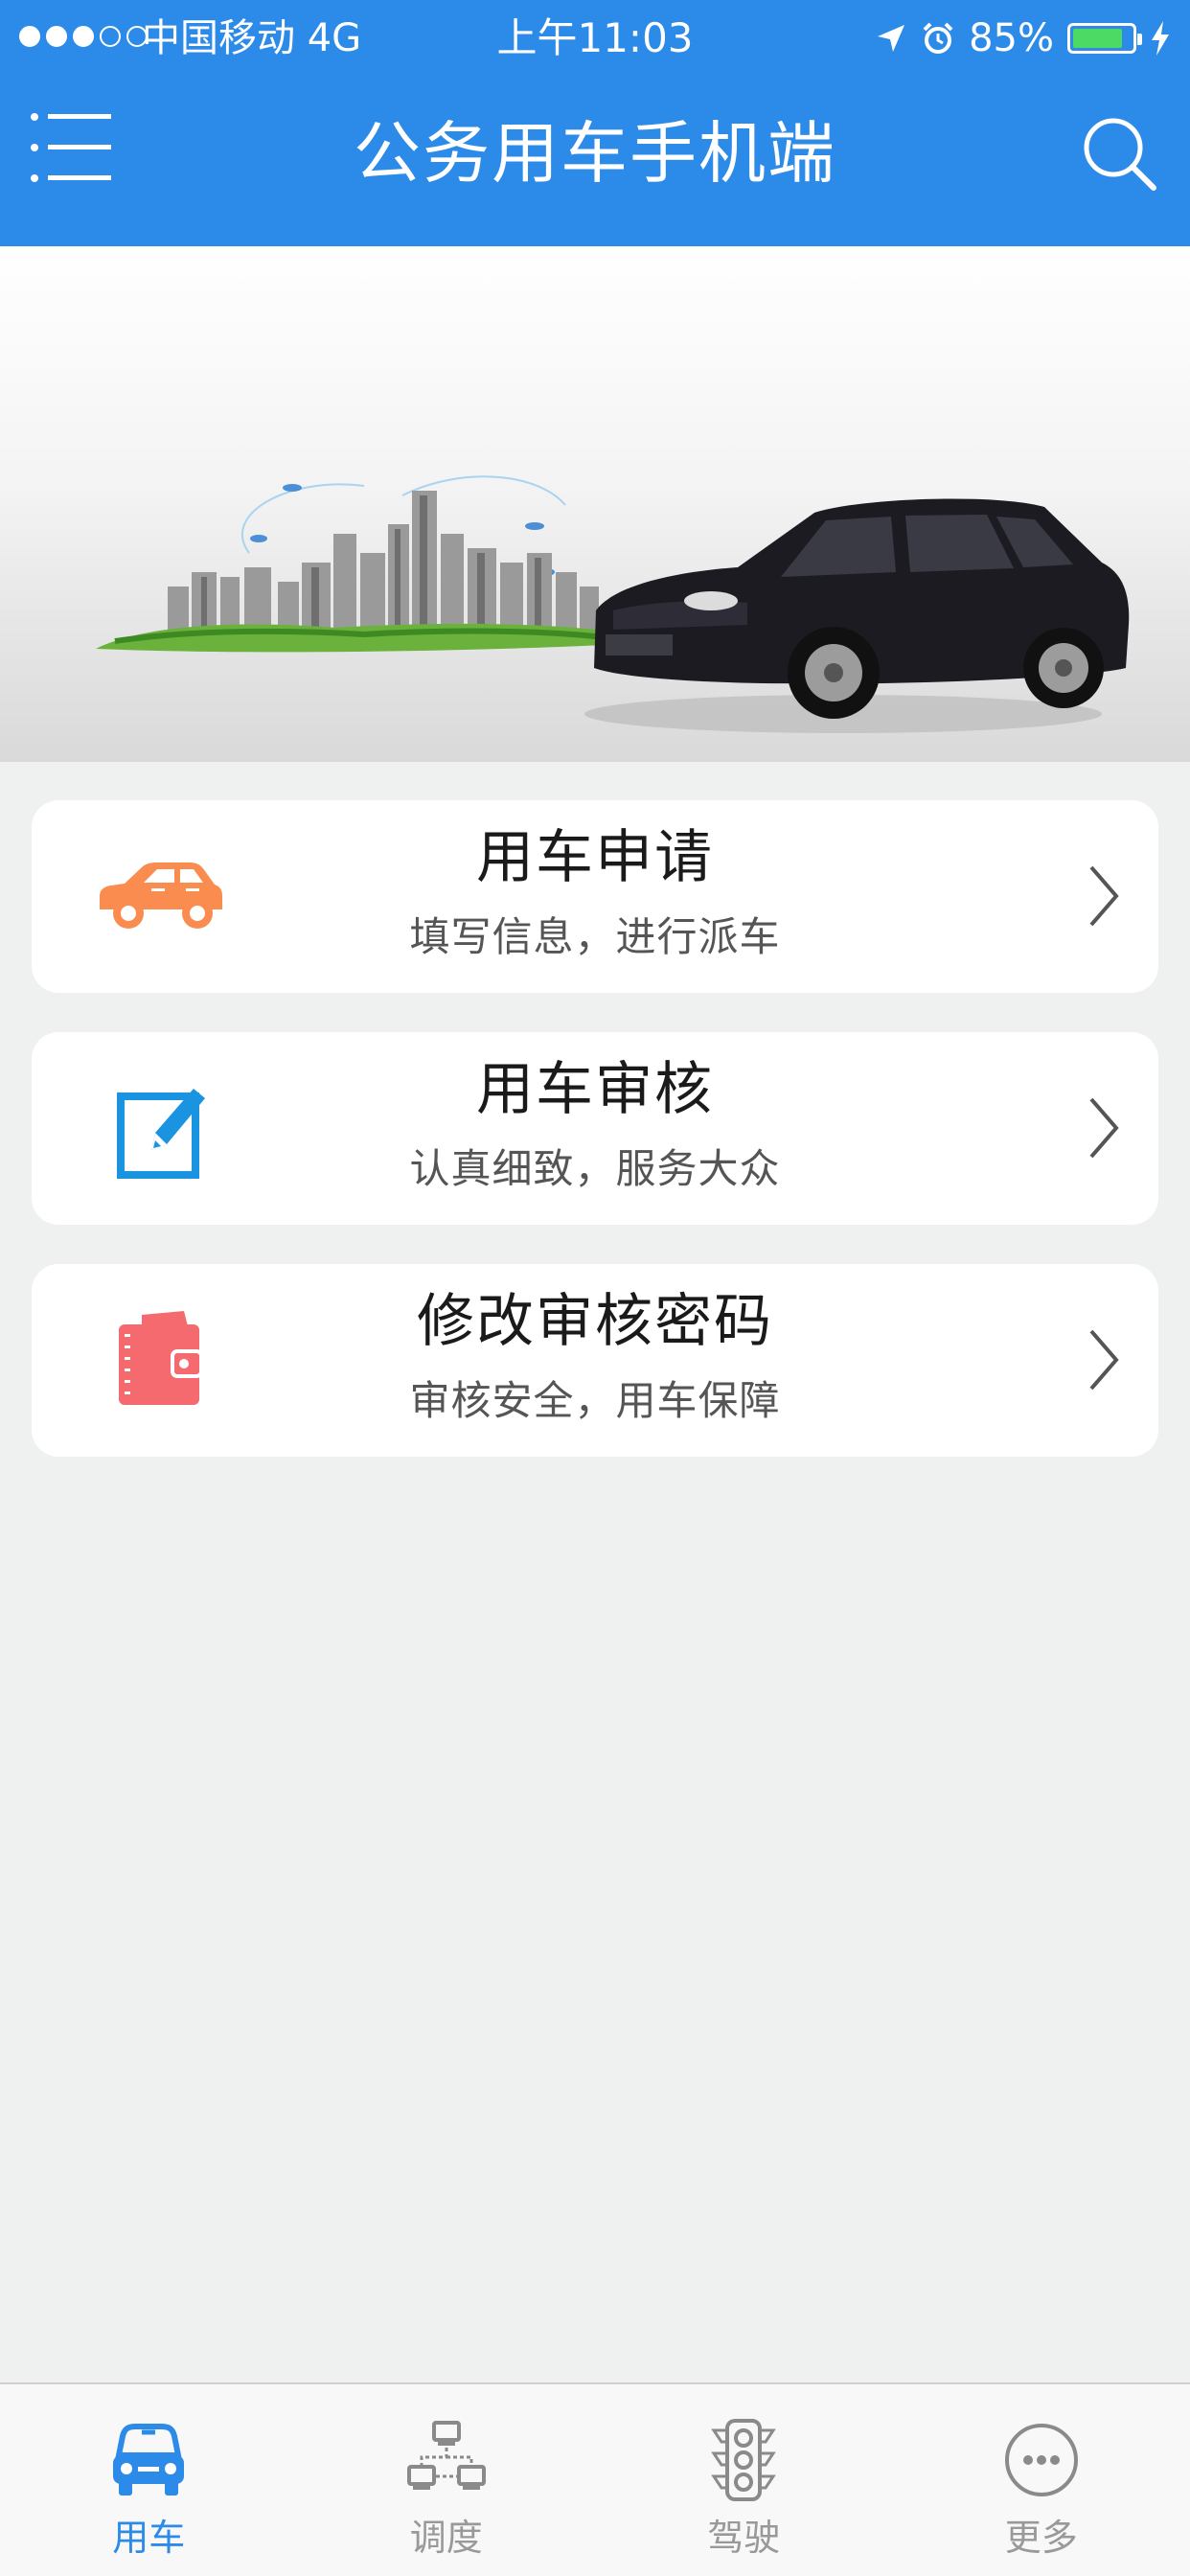 The height and width of the screenshot is (2576, 1190). I want to click on charging-icon, so click(1161, 38).